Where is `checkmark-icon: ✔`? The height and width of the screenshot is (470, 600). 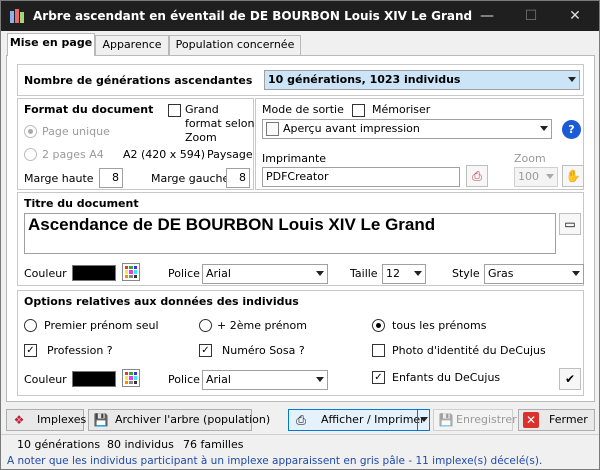
checkmark-icon: ✔ is located at coordinates (570, 379).